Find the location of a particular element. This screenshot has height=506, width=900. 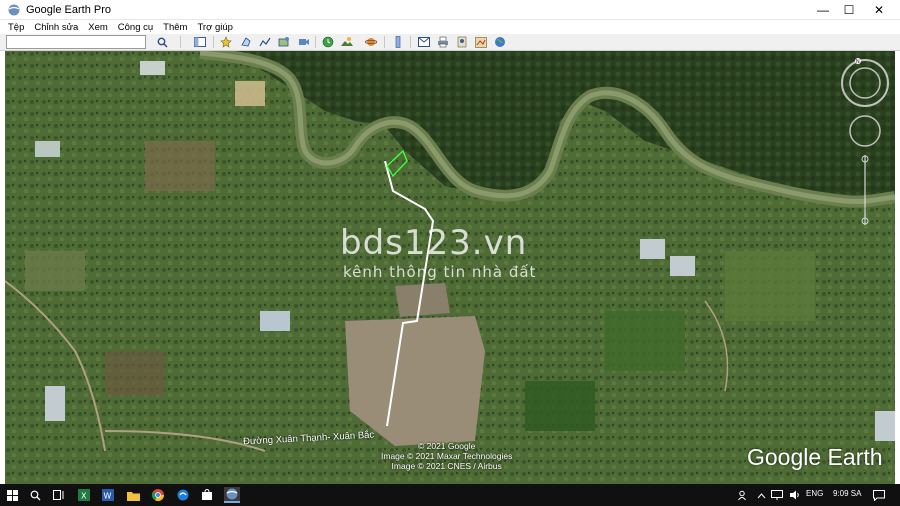

network-icon is located at coordinates (777, 495).